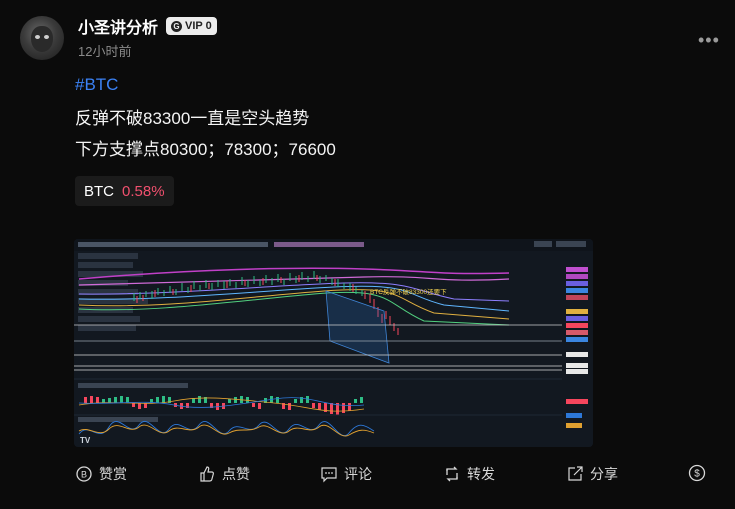  Describe the element at coordinates (99, 191) in the screenshot. I see `ticker-symbol: BTC` at that location.